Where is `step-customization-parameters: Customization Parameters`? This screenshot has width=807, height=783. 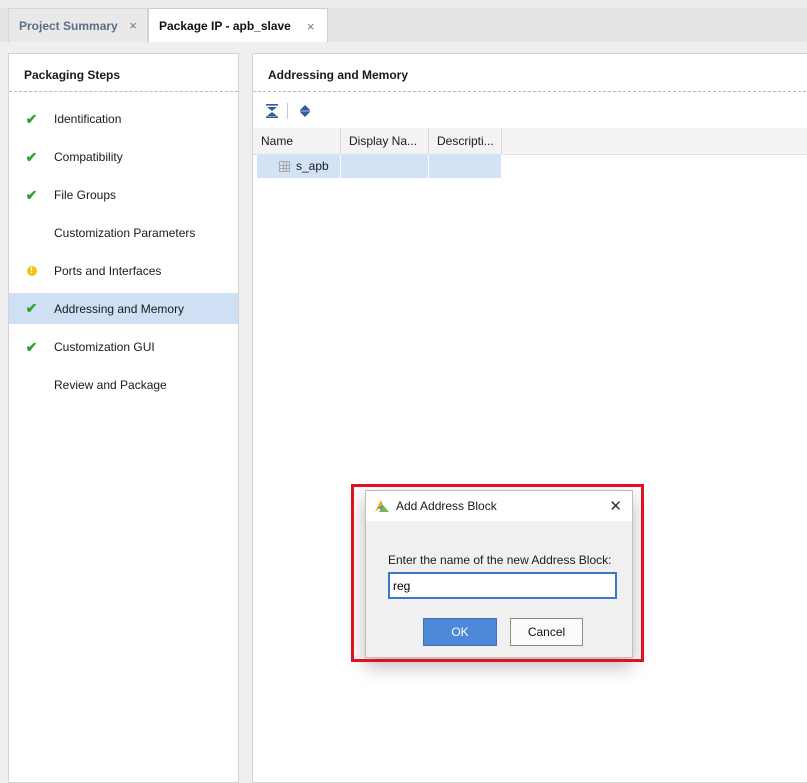 step-customization-parameters: Customization Parameters is located at coordinates (123, 233).